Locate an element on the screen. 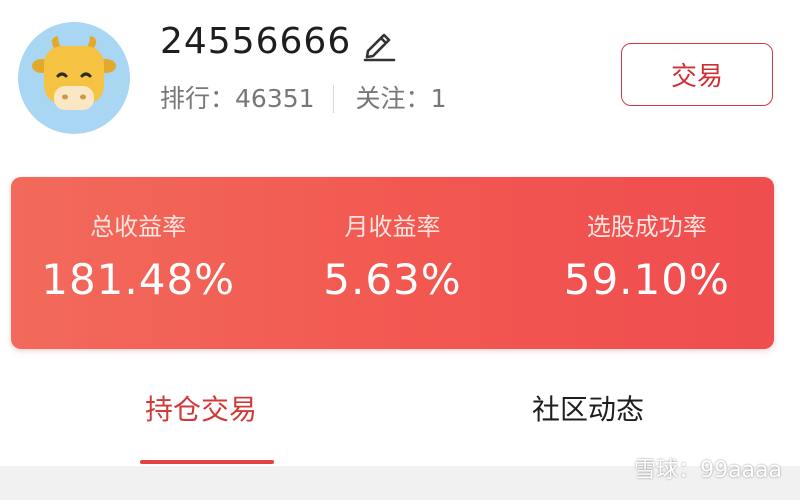  pencil-icon is located at coordinates (379, 44).